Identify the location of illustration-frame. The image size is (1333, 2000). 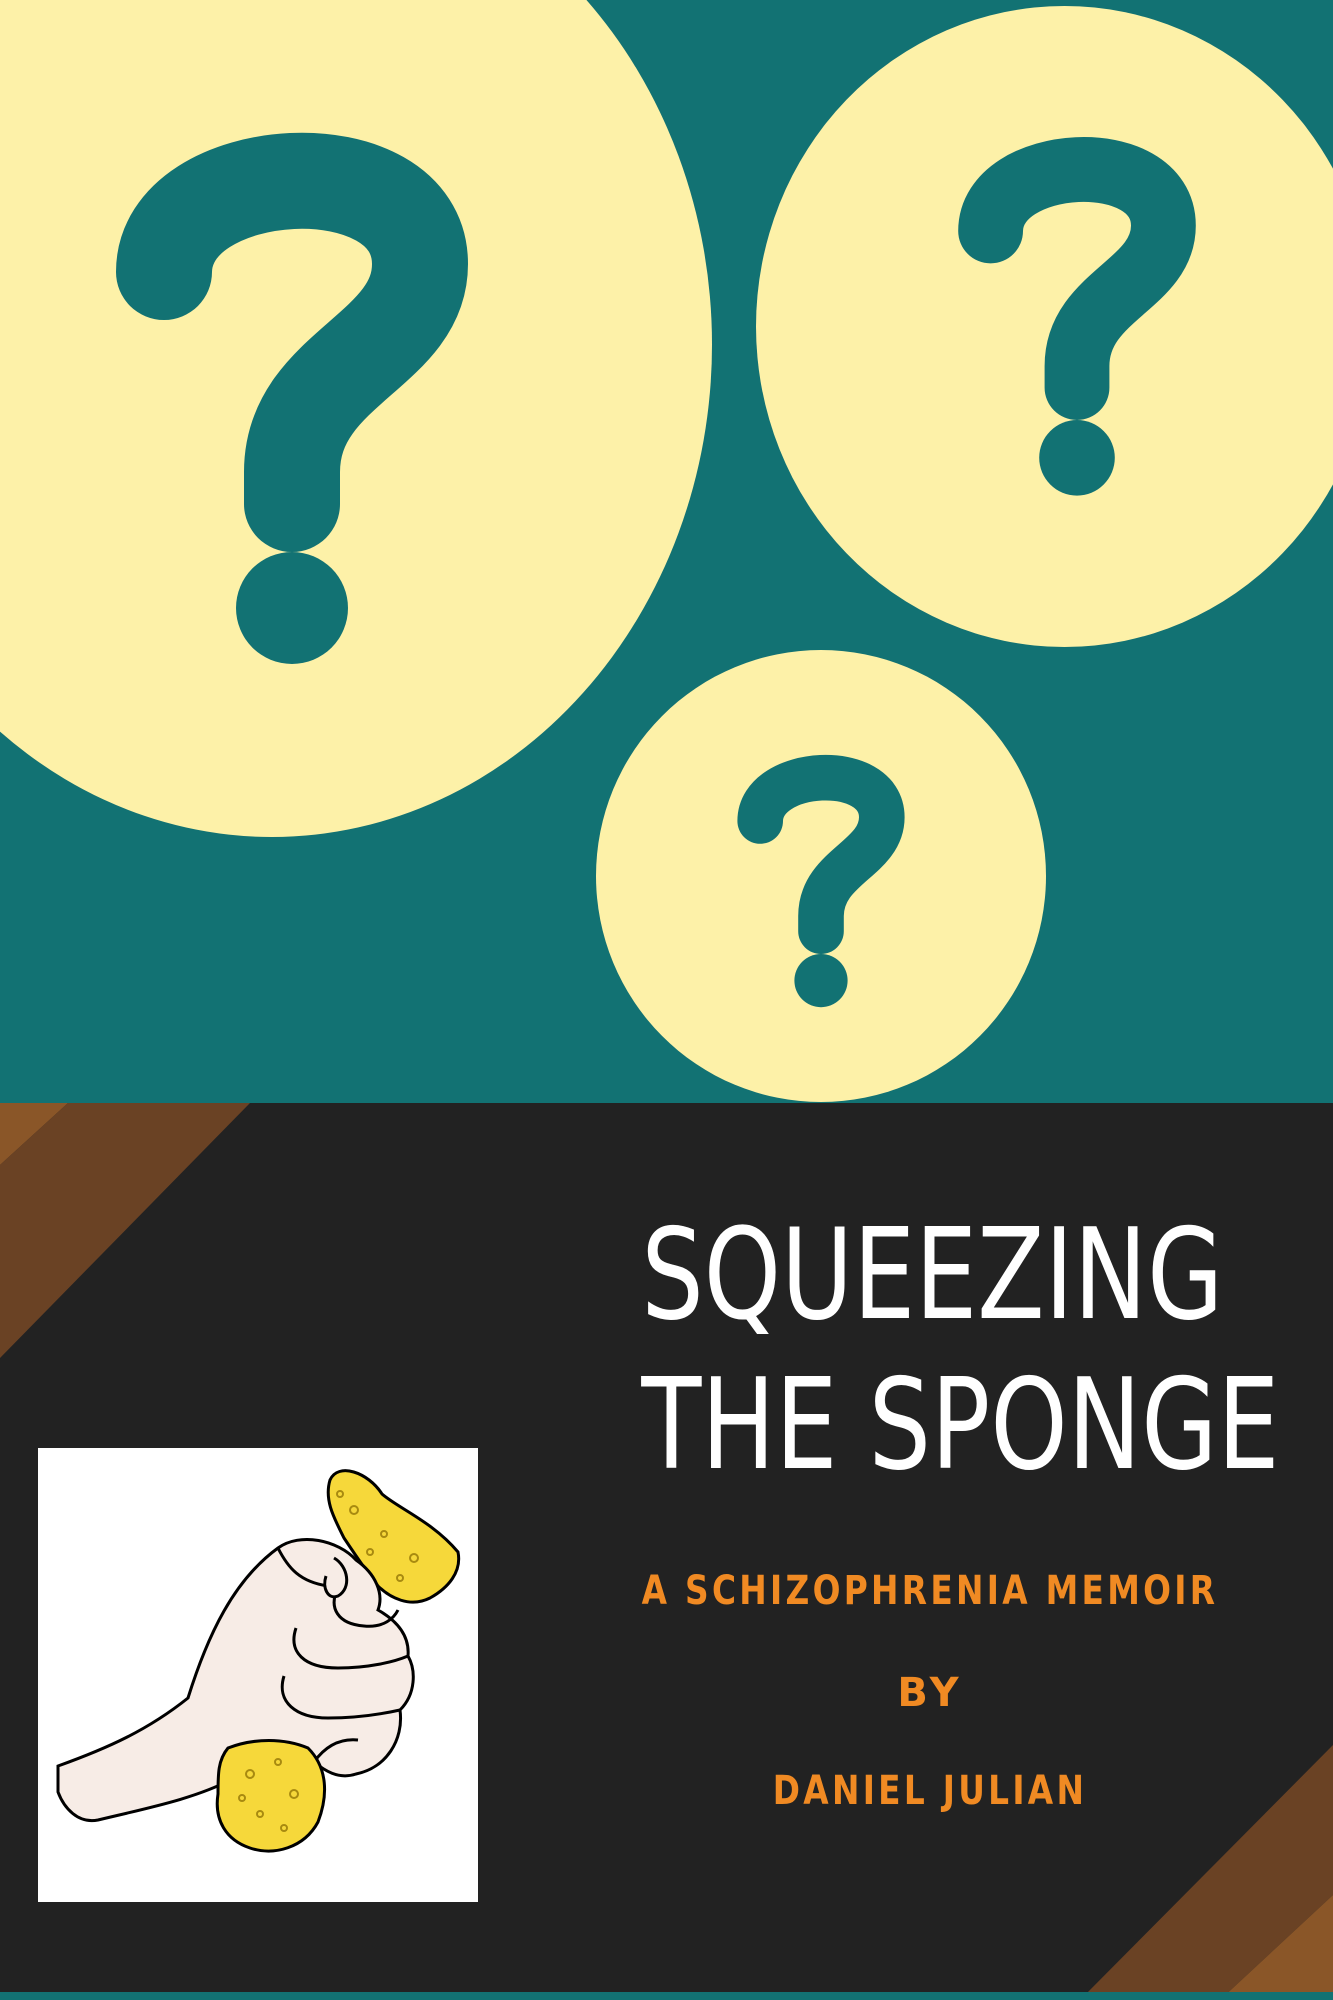
(258, 1675).